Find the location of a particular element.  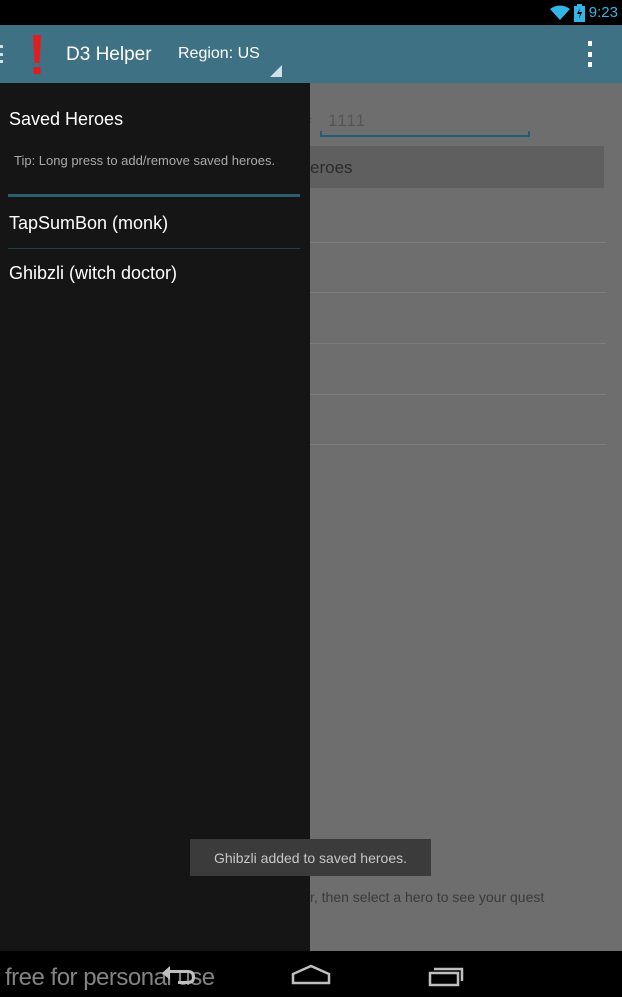

clock: 9:23 is located at coordinates (603, 12).